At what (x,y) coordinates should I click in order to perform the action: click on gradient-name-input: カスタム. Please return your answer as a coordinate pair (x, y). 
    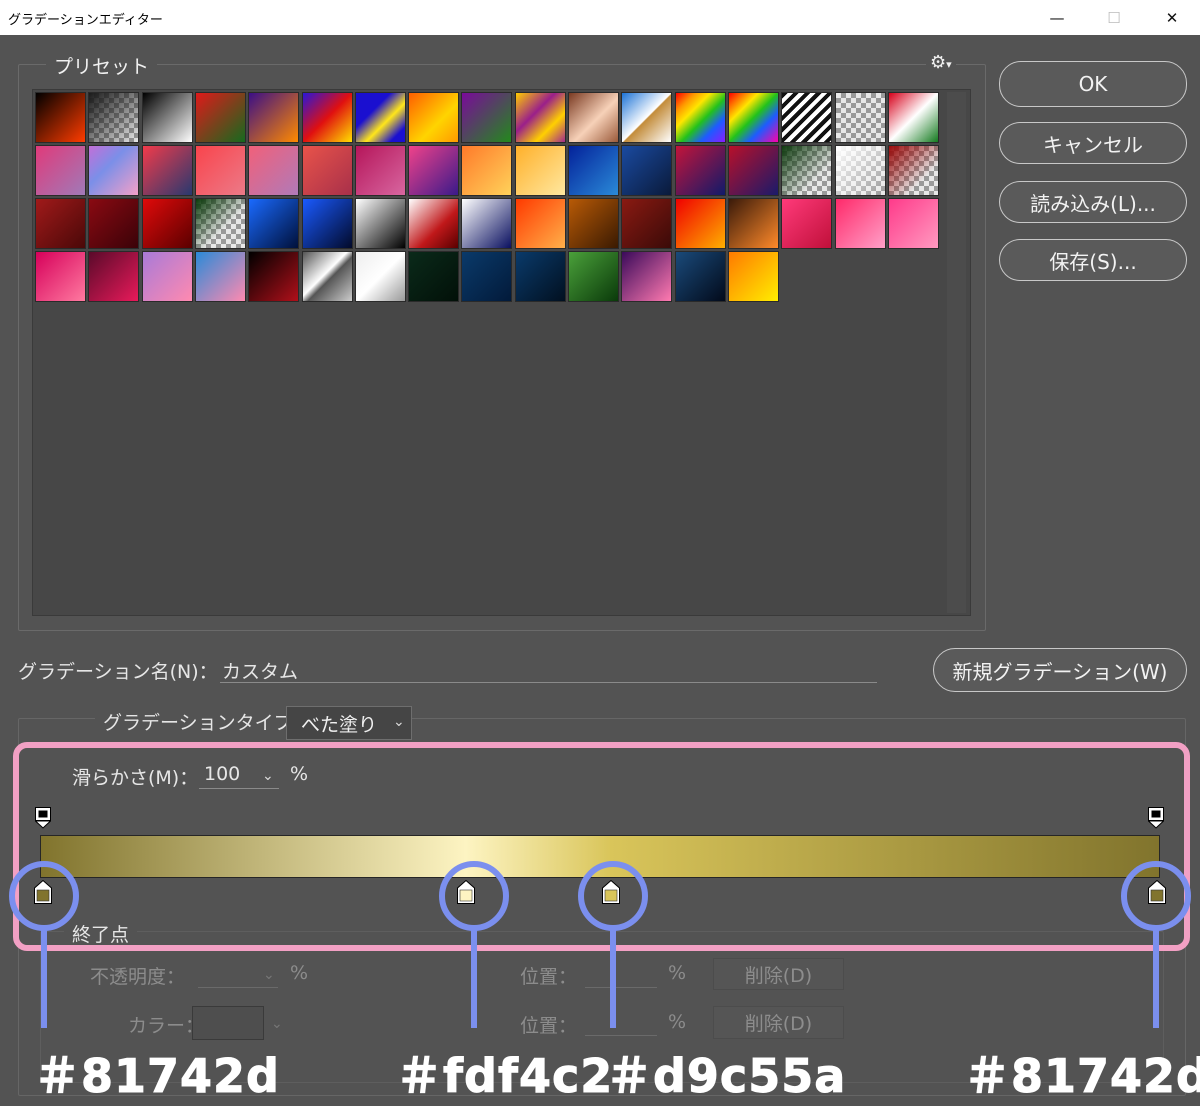
    Looking at the image, I should click on (260, 670).